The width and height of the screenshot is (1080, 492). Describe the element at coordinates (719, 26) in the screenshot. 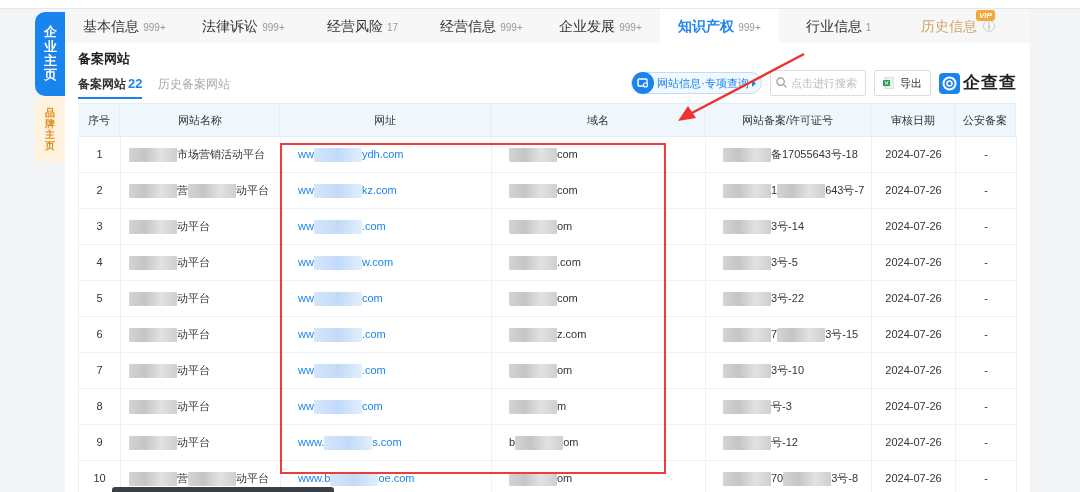

I see `tab: 知识产权 999+` at that location.